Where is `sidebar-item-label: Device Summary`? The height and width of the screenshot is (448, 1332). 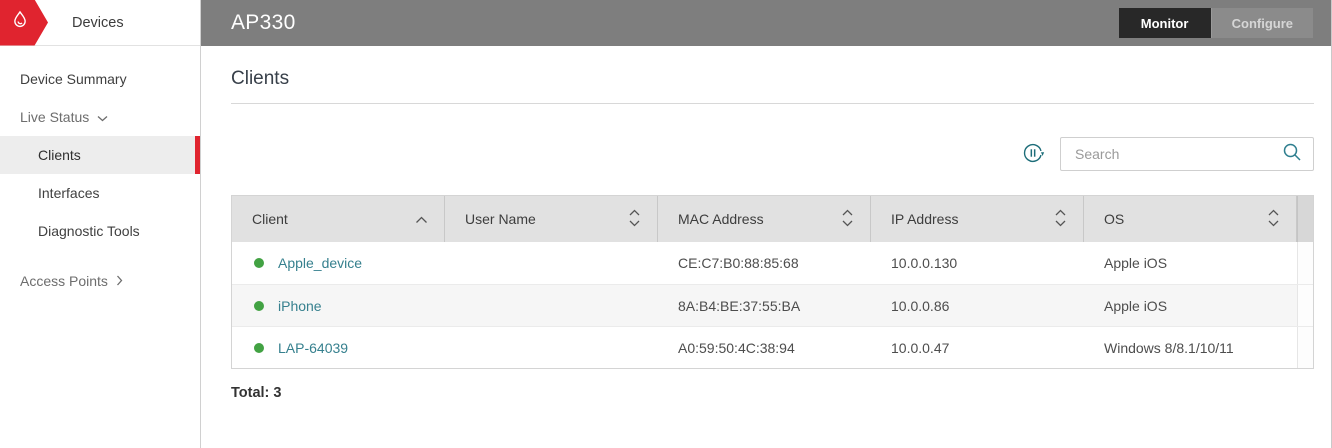
sidebar-item-label: Device Summary is located at coordinates (73, 79).